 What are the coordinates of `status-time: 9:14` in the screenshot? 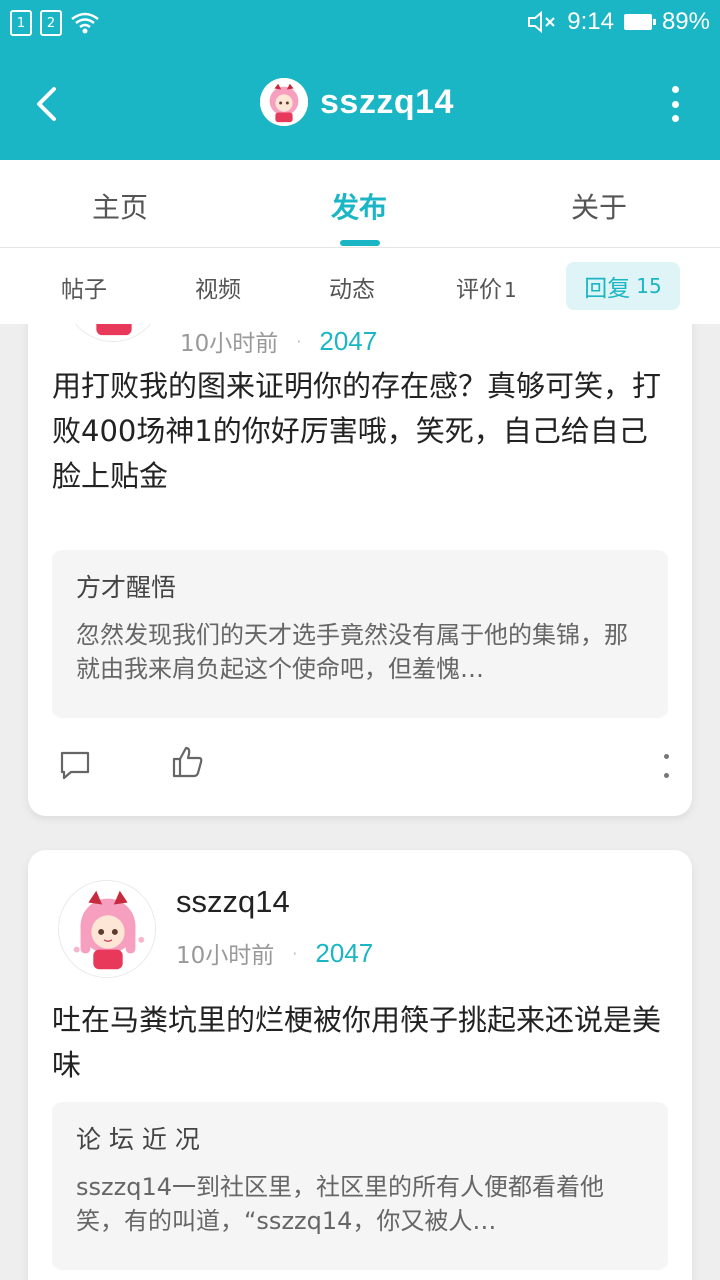 It's located at (590, 21).